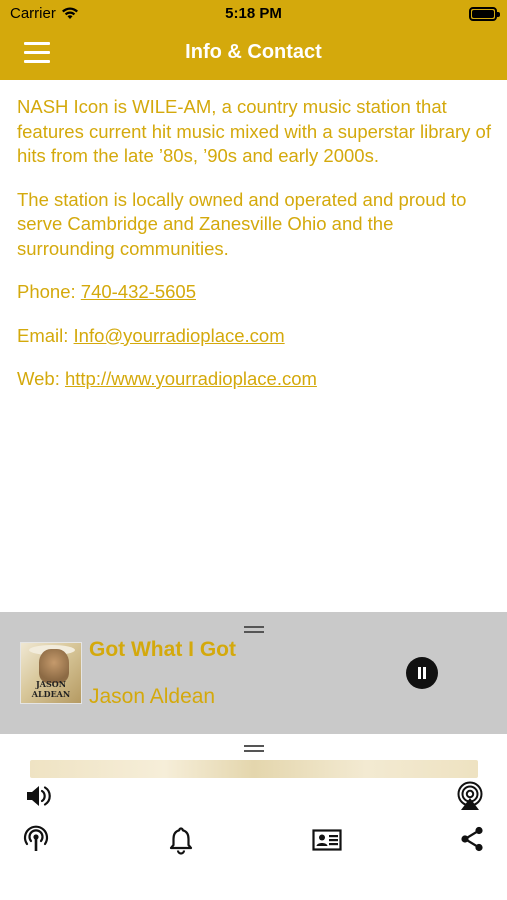 This screenshot has width=507, height=900. I want to click on header: Info & Contact, so click(253, 54).